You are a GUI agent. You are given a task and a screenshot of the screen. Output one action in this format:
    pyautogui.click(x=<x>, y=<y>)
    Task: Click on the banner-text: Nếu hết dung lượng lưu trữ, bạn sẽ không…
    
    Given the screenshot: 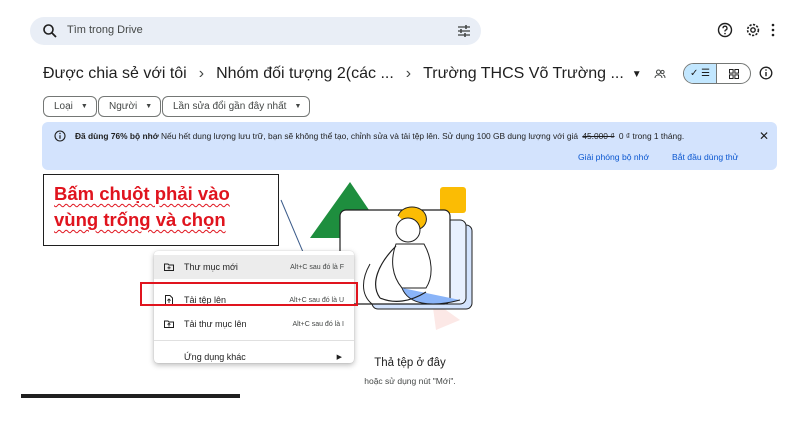 What is the action you would take?
    pyautogui.click(x=369, y=136)
    